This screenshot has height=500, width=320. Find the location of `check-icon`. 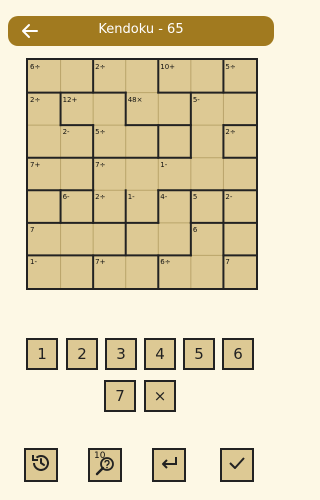

check-icon is located at coordinates (237, 465).